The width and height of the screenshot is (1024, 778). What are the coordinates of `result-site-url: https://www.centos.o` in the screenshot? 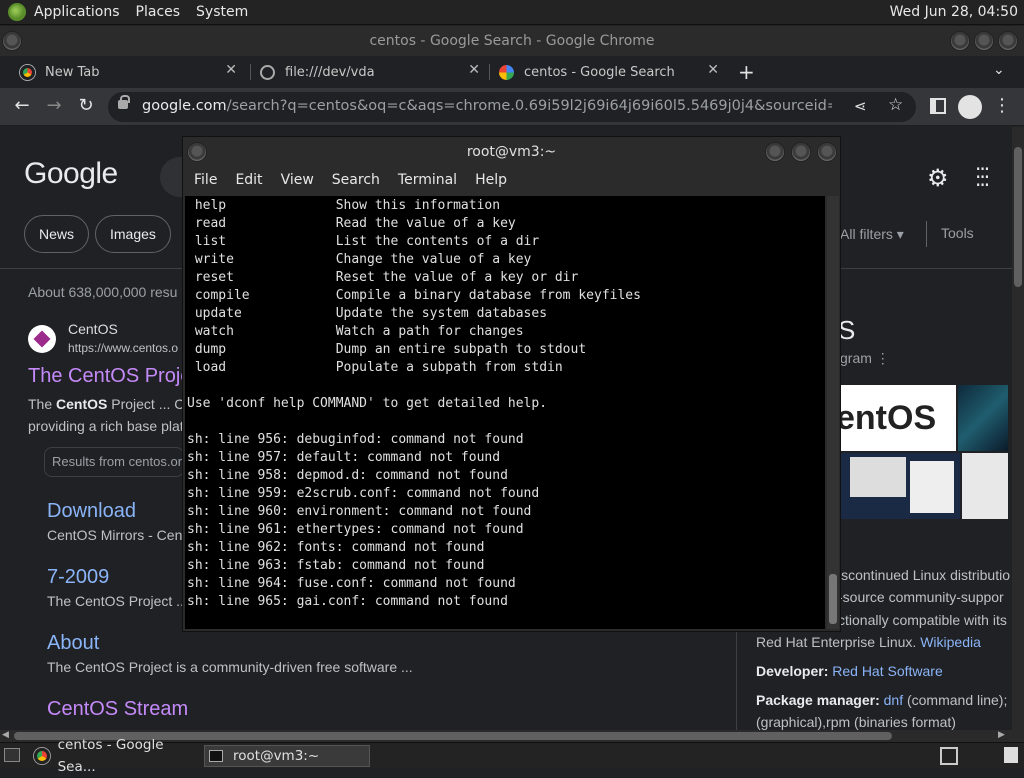 It's located at (123, 348).